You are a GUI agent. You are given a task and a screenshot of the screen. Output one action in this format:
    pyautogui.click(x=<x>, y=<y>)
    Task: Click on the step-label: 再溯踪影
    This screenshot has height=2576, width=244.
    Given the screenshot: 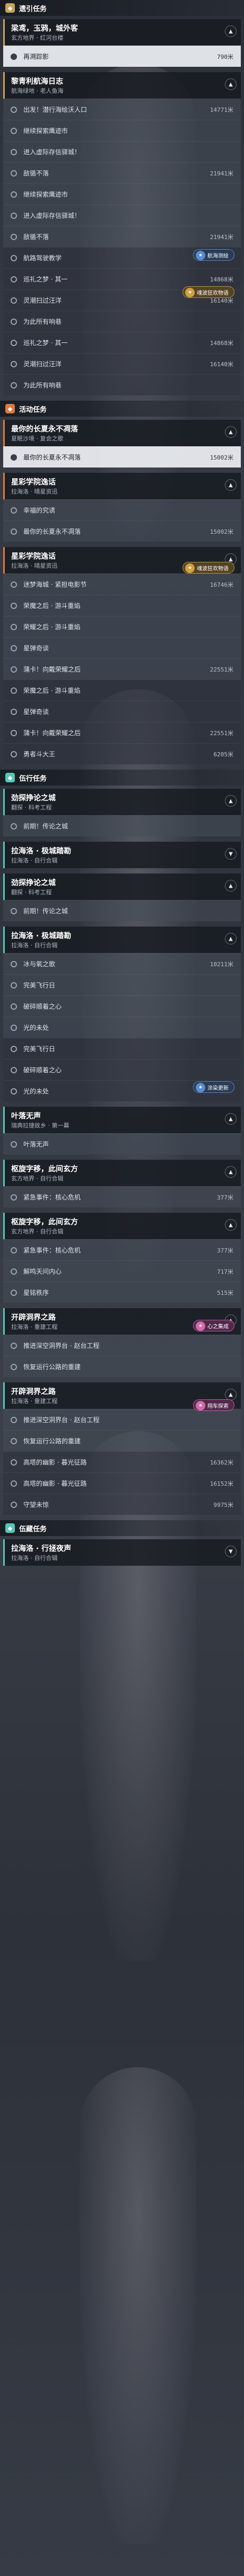 What is the action you would take?
    pyautogui.click(x=36, y=56)
    